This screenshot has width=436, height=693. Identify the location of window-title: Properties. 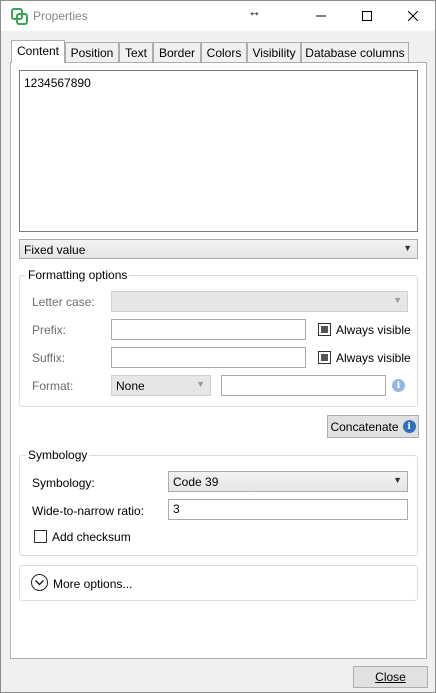
(60, 16).